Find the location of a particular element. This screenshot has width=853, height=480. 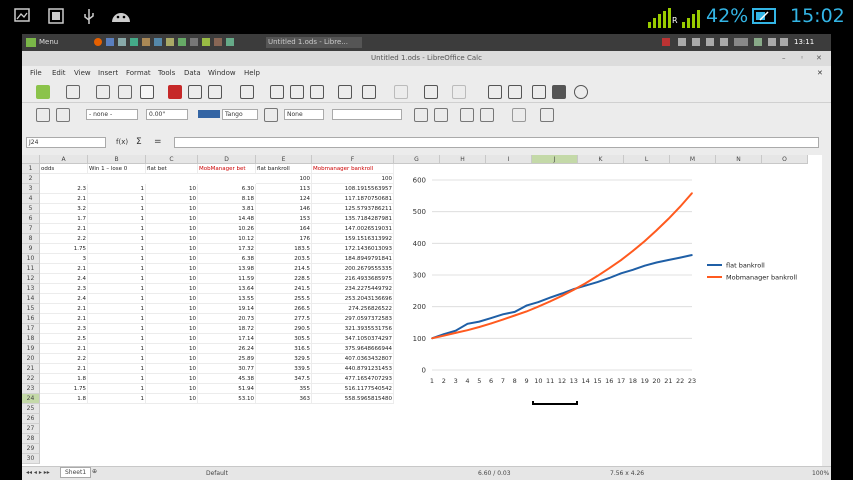

cell-f5: 125.5793786211 is located at coordinates (353, 209).